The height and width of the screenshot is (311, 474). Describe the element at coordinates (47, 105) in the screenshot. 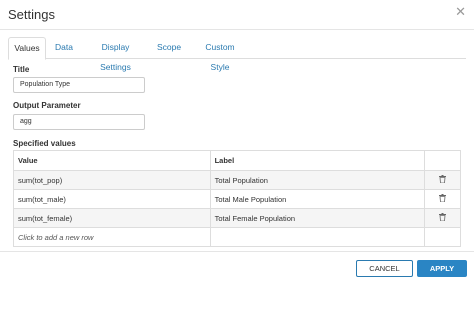

I see `output-parameter-label: Output Parameter` at that location.